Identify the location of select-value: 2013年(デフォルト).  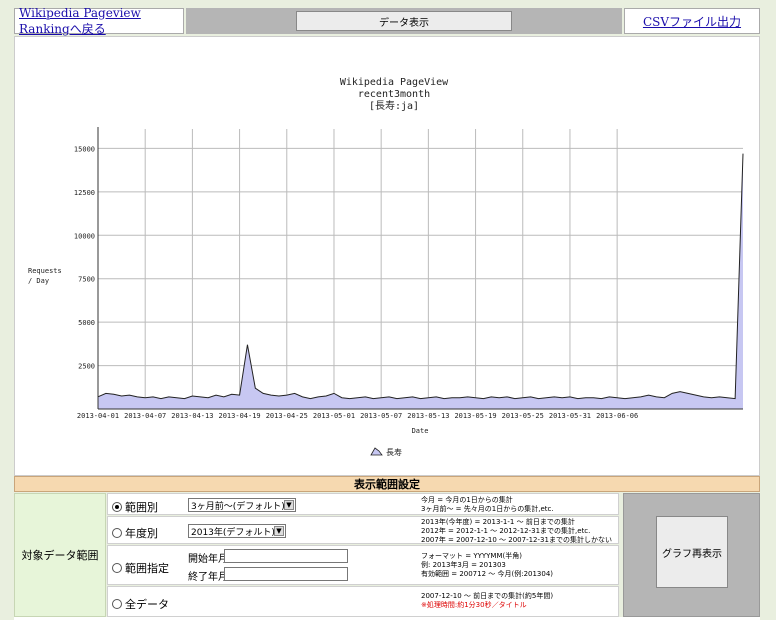
(233, 532).